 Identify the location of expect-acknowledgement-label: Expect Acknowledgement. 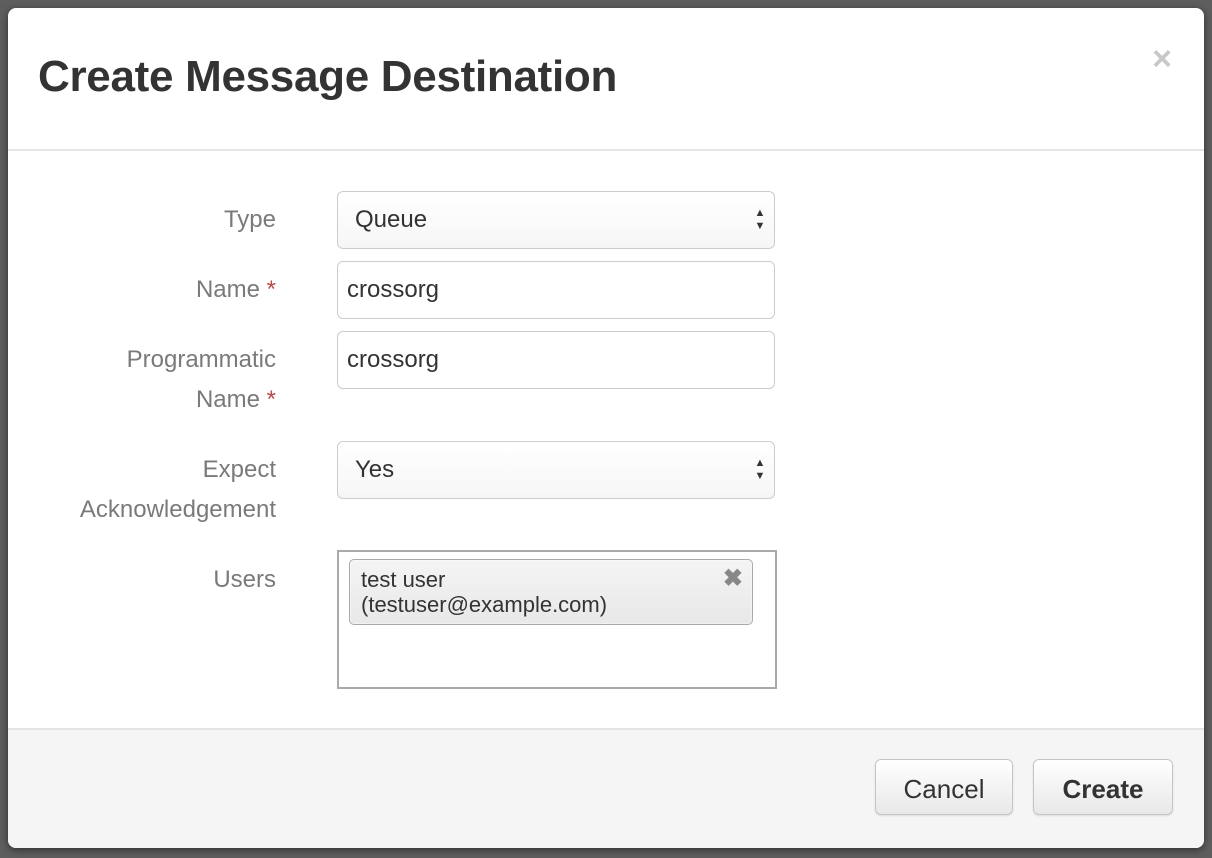
(142, 490).